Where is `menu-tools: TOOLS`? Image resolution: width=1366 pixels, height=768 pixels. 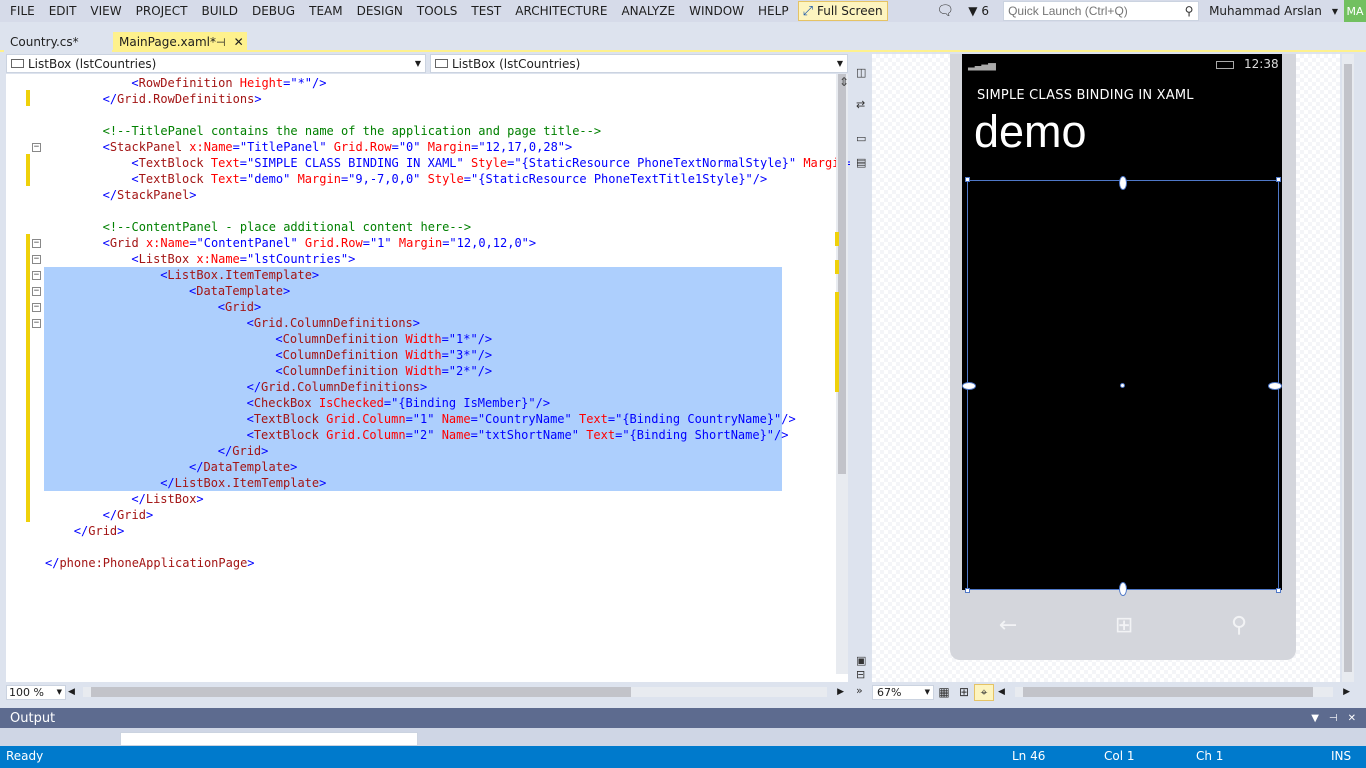
menu-tools: TOOLS is located at coordinates (437, 11).